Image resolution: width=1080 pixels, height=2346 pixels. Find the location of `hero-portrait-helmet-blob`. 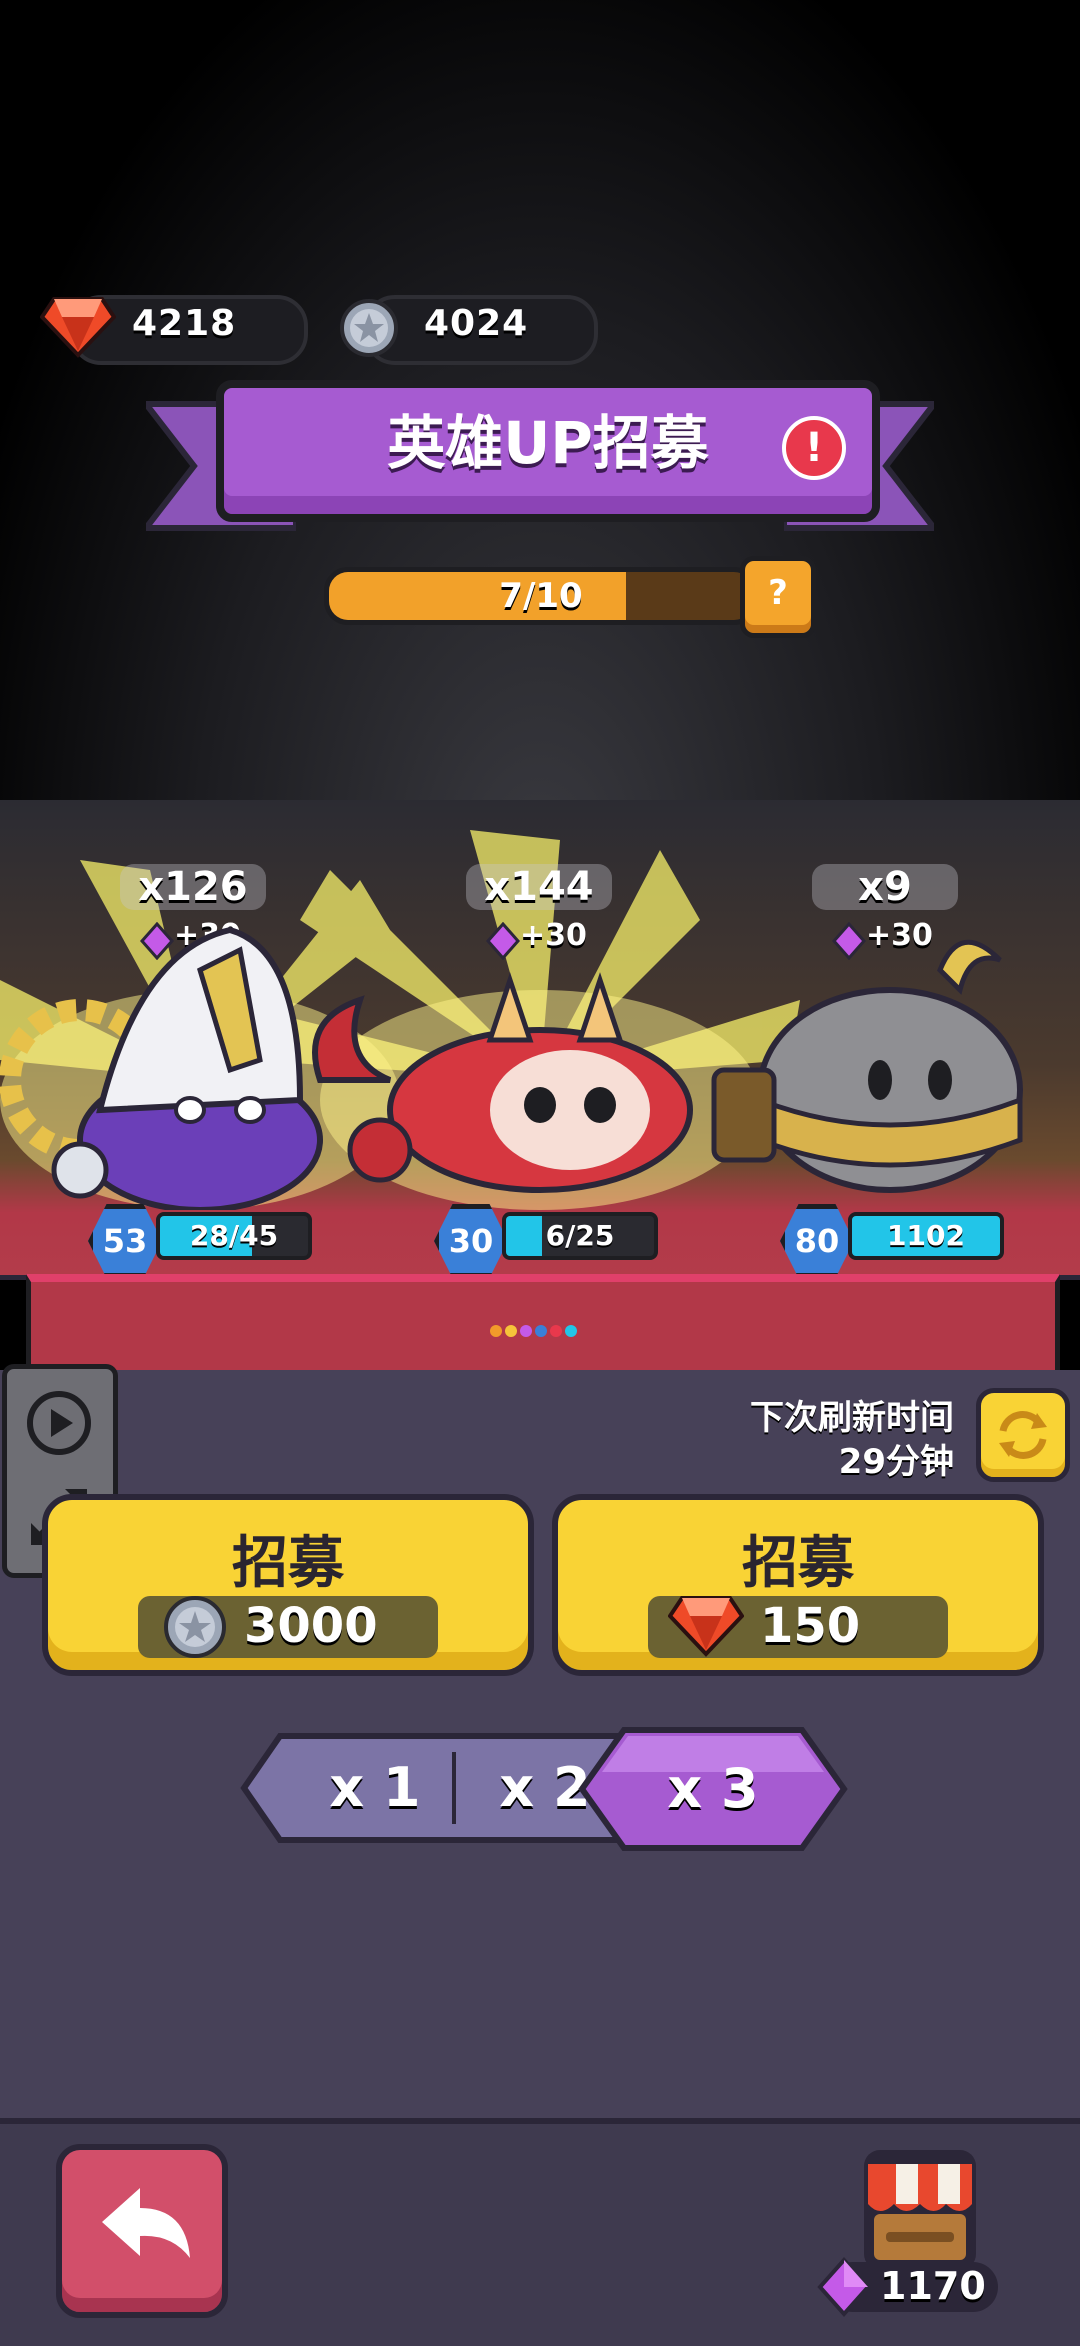

hero-portrait-helmet-blob is located at coordinates (890, 1060).